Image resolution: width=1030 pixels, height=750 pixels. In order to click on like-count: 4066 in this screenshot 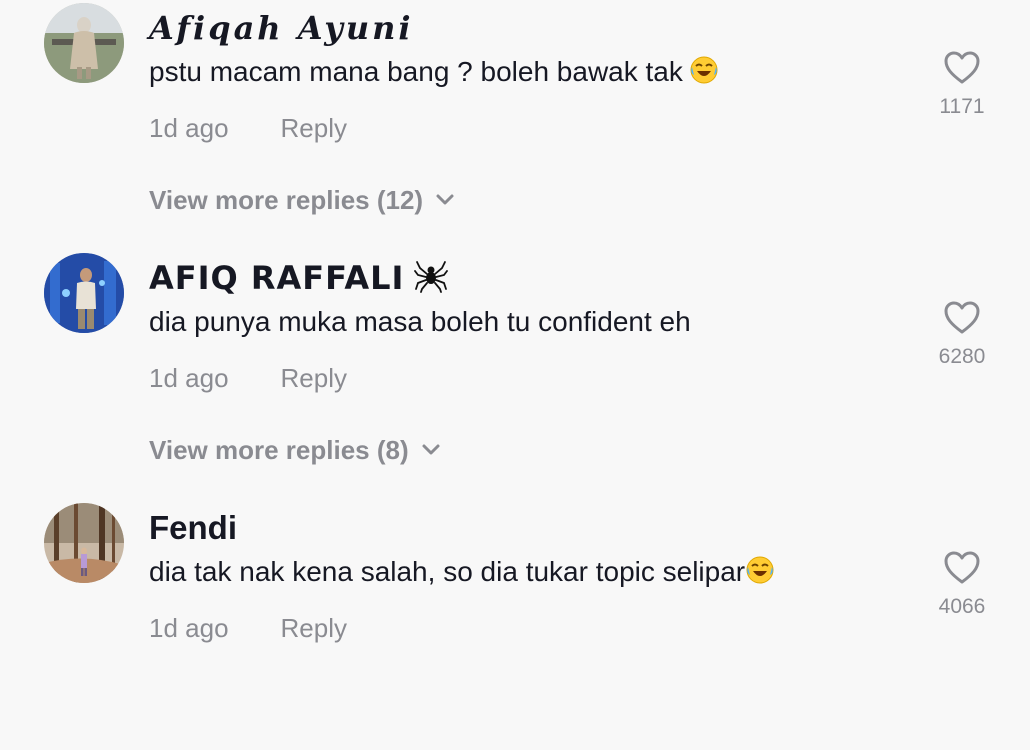, I will do `click(962, 606)`.